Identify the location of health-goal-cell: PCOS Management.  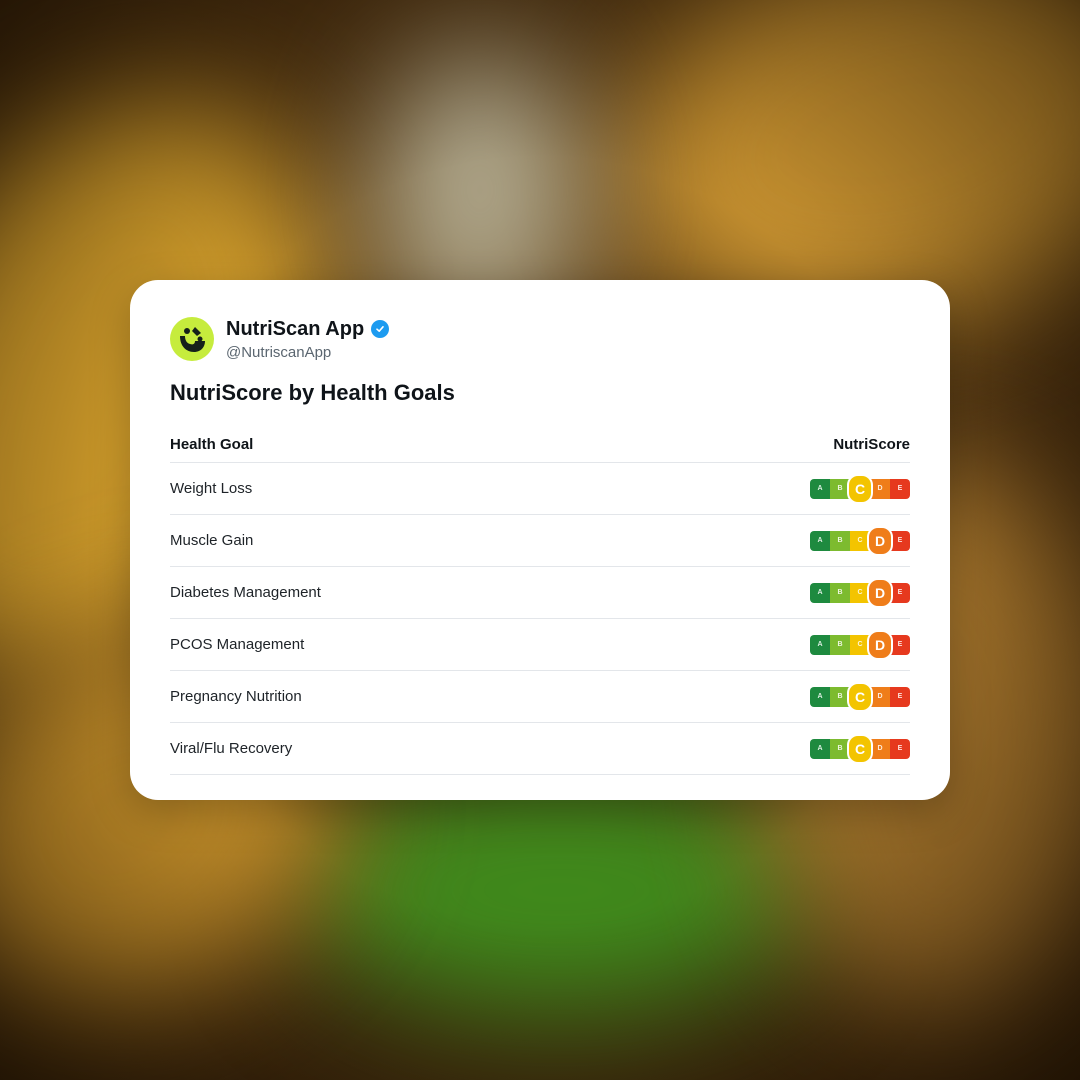
(393, 644).